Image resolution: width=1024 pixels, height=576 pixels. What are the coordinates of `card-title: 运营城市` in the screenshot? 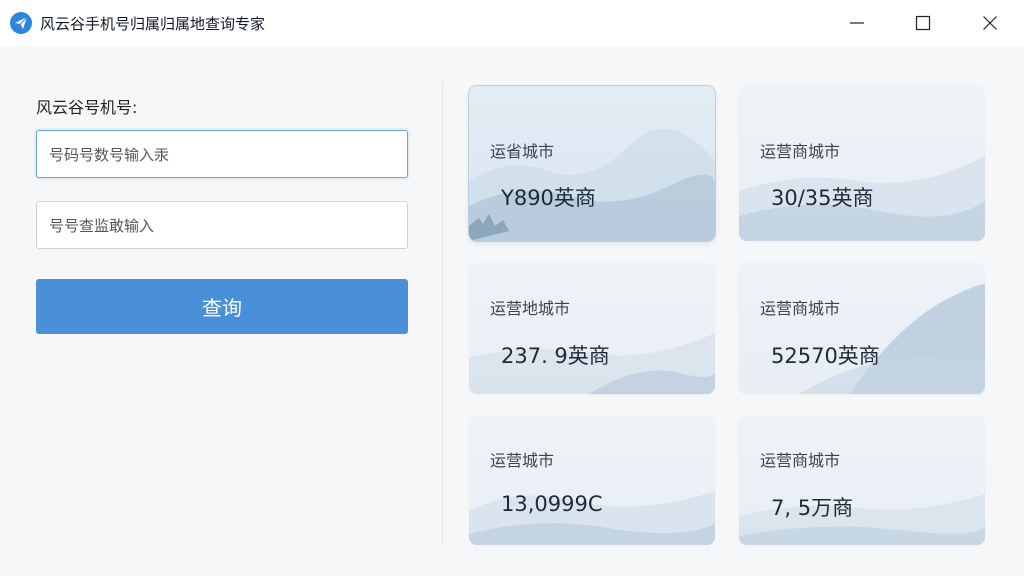 It's located at (522, 460).